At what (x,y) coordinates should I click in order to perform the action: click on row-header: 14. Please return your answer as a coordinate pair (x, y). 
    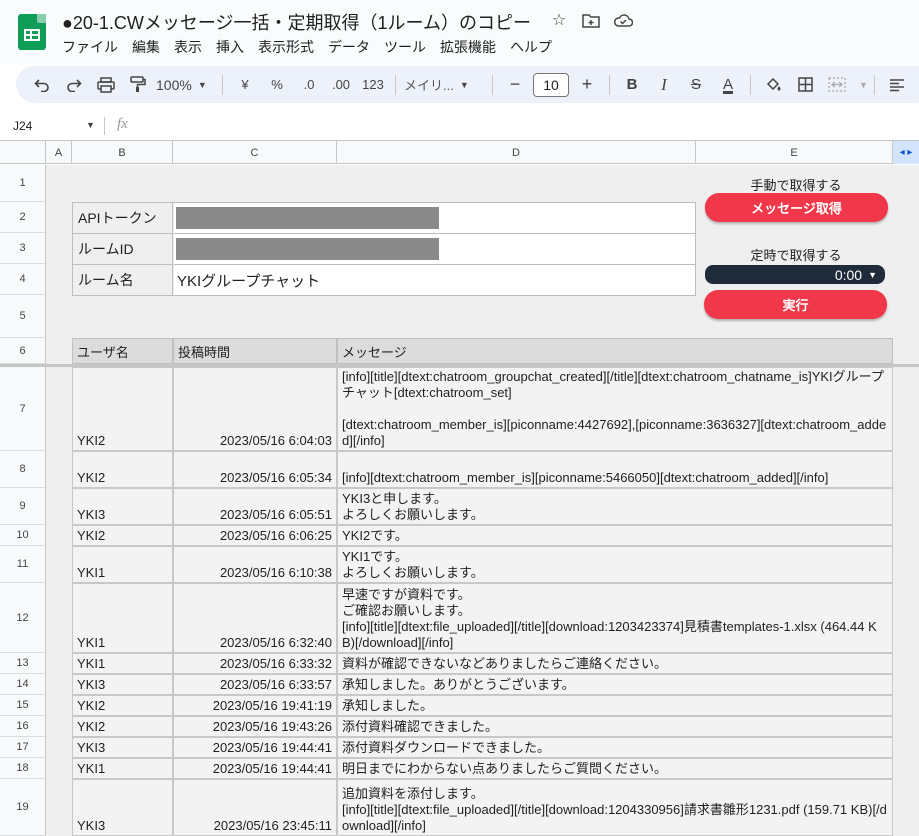
    Looking at the image, I should click on (23, 684).